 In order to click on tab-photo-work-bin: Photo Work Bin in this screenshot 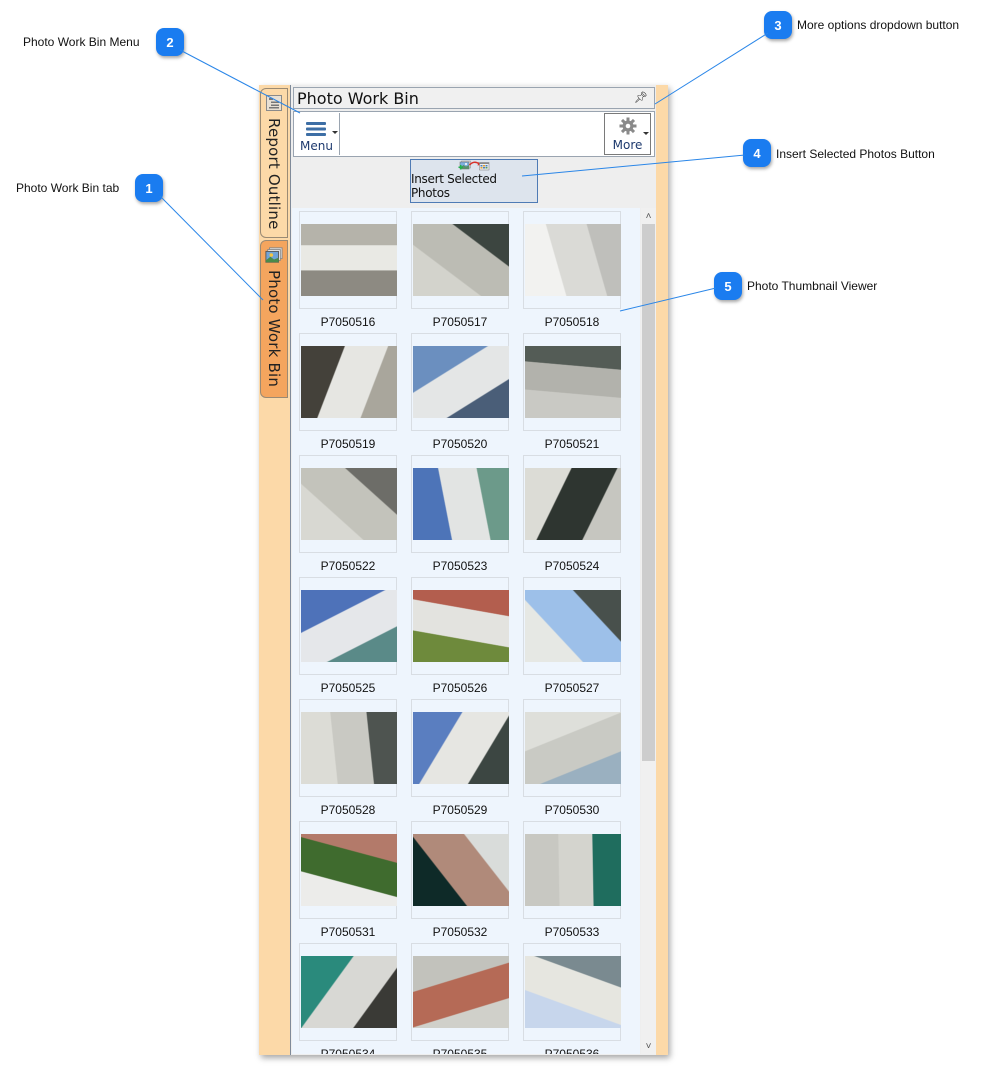, I will do `click(274, 319)`.